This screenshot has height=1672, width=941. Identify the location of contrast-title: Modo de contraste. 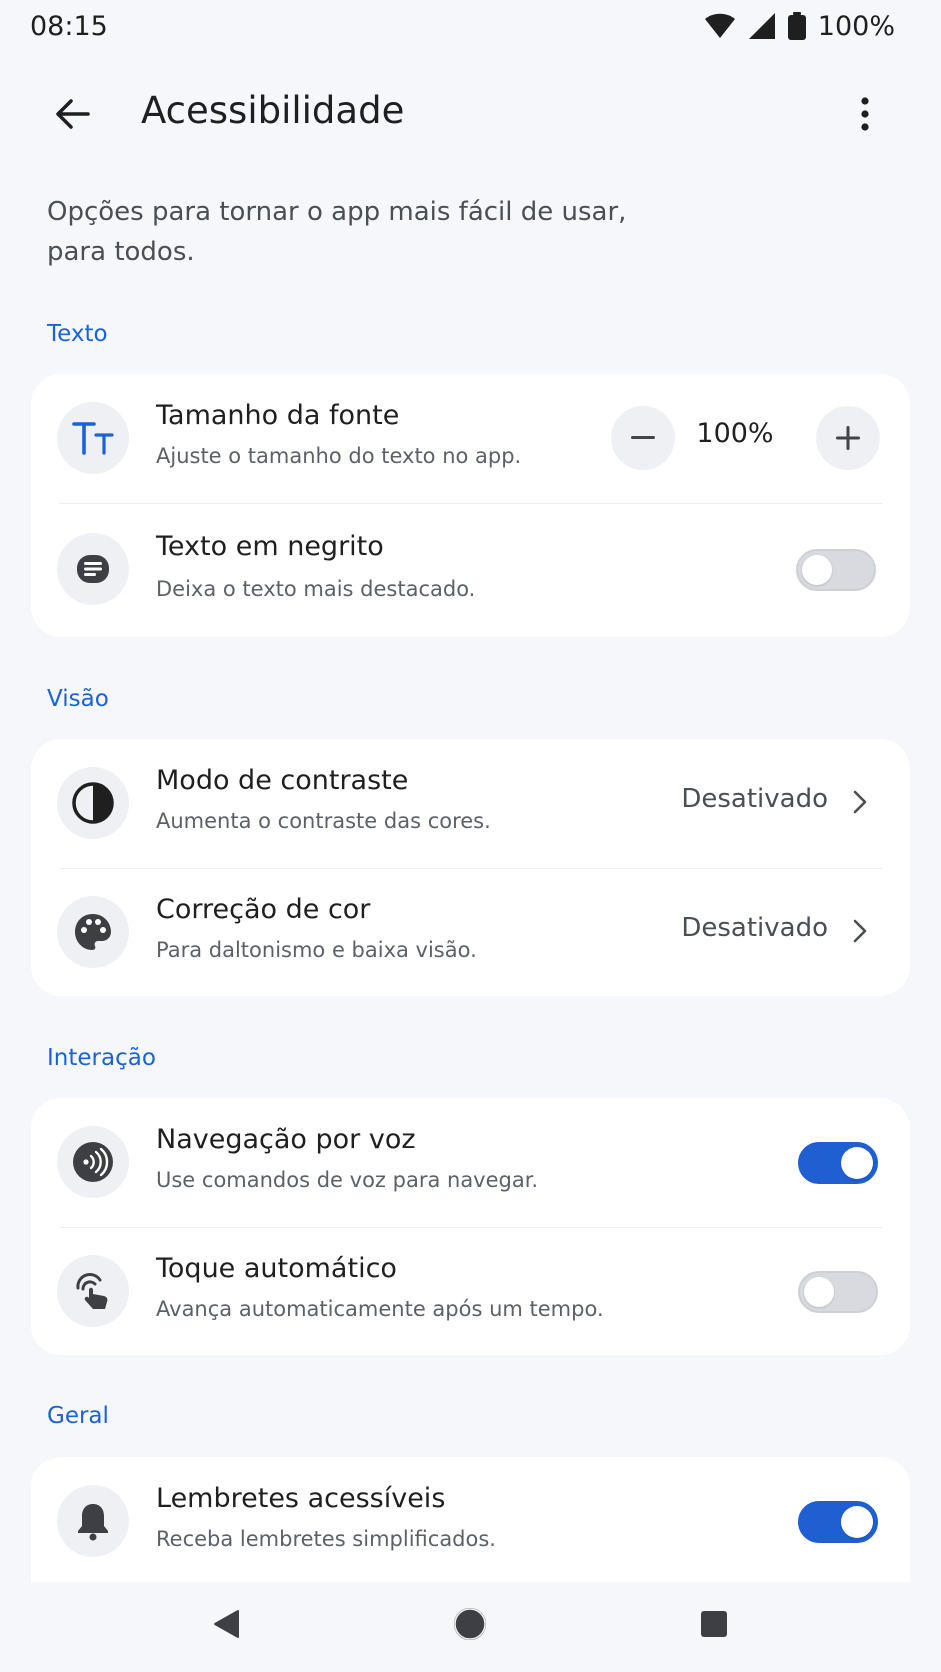
(282, 780).